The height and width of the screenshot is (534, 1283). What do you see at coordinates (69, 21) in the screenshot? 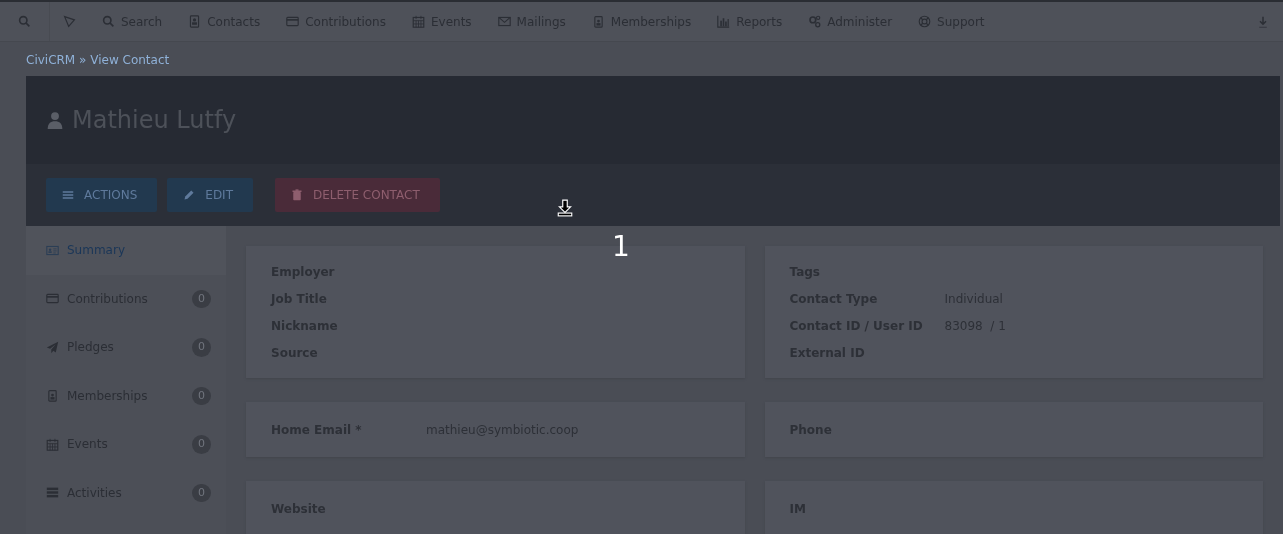
I see `logo-icon` at bounding box center [69, 21].